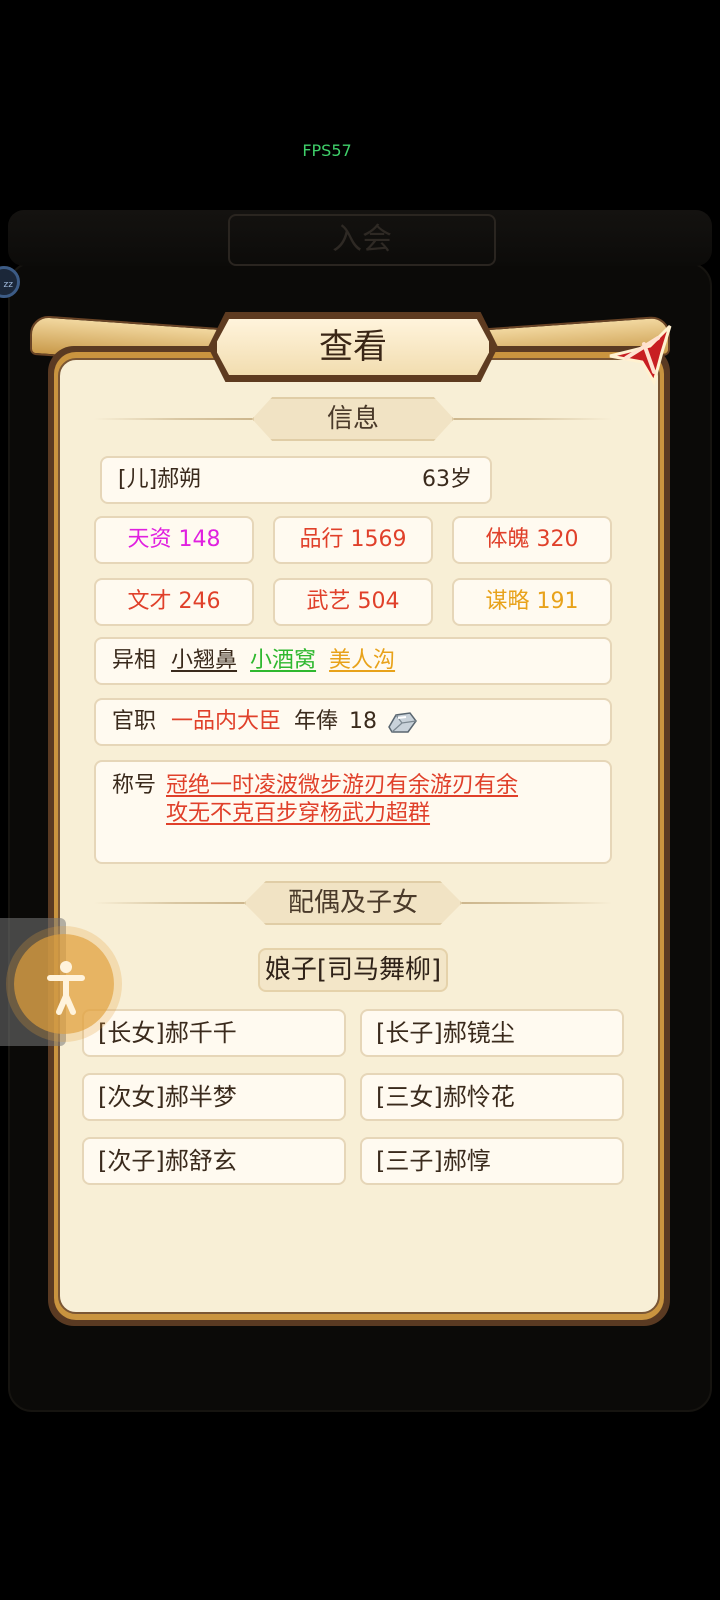  I want to click on salary-value: 18, so click(363, 721).